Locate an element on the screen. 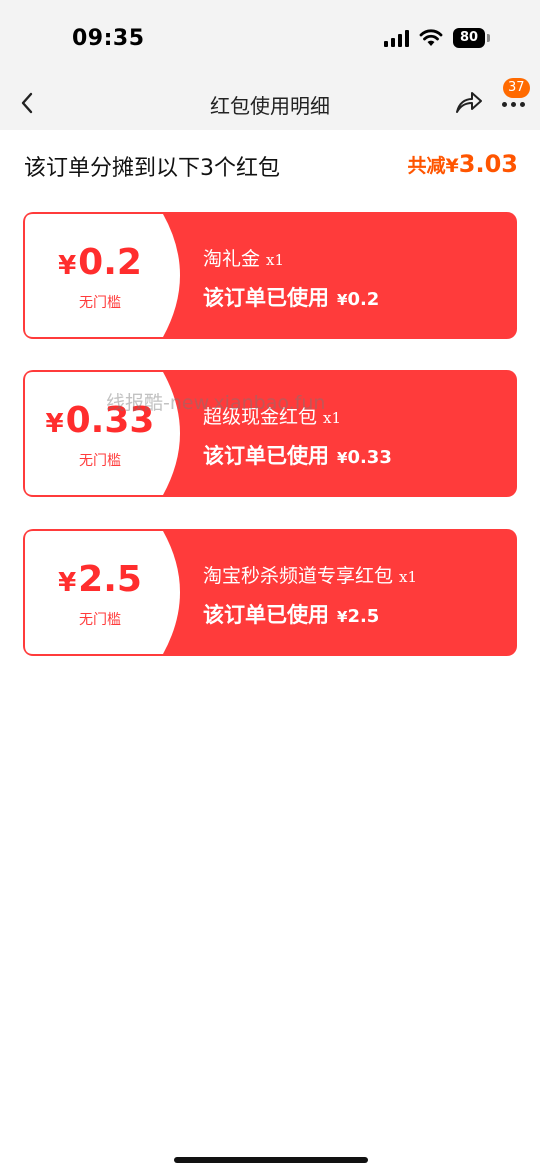 This screenshot has width=540, height=1173. packet-used: 该订单已使用 ¥2.5 is located at coordinates (291, 614).